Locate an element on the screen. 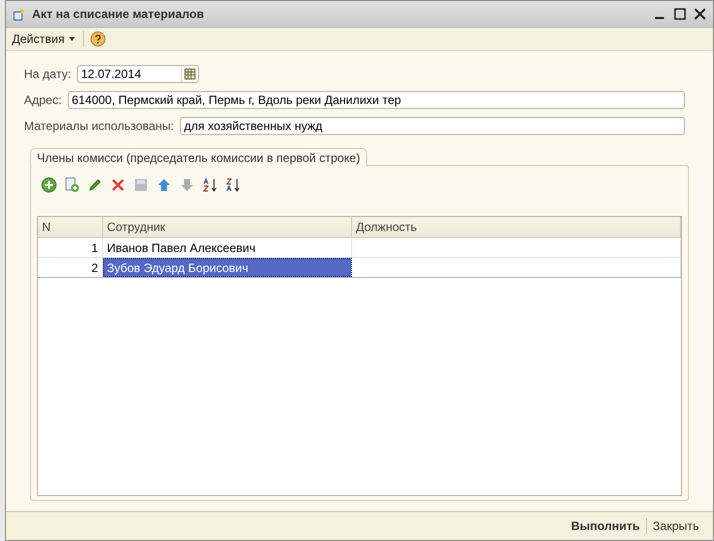 The width and height of the screenshot is (714, 541). window-title: Акт на списание материалов is located at coordinates (119, 14).